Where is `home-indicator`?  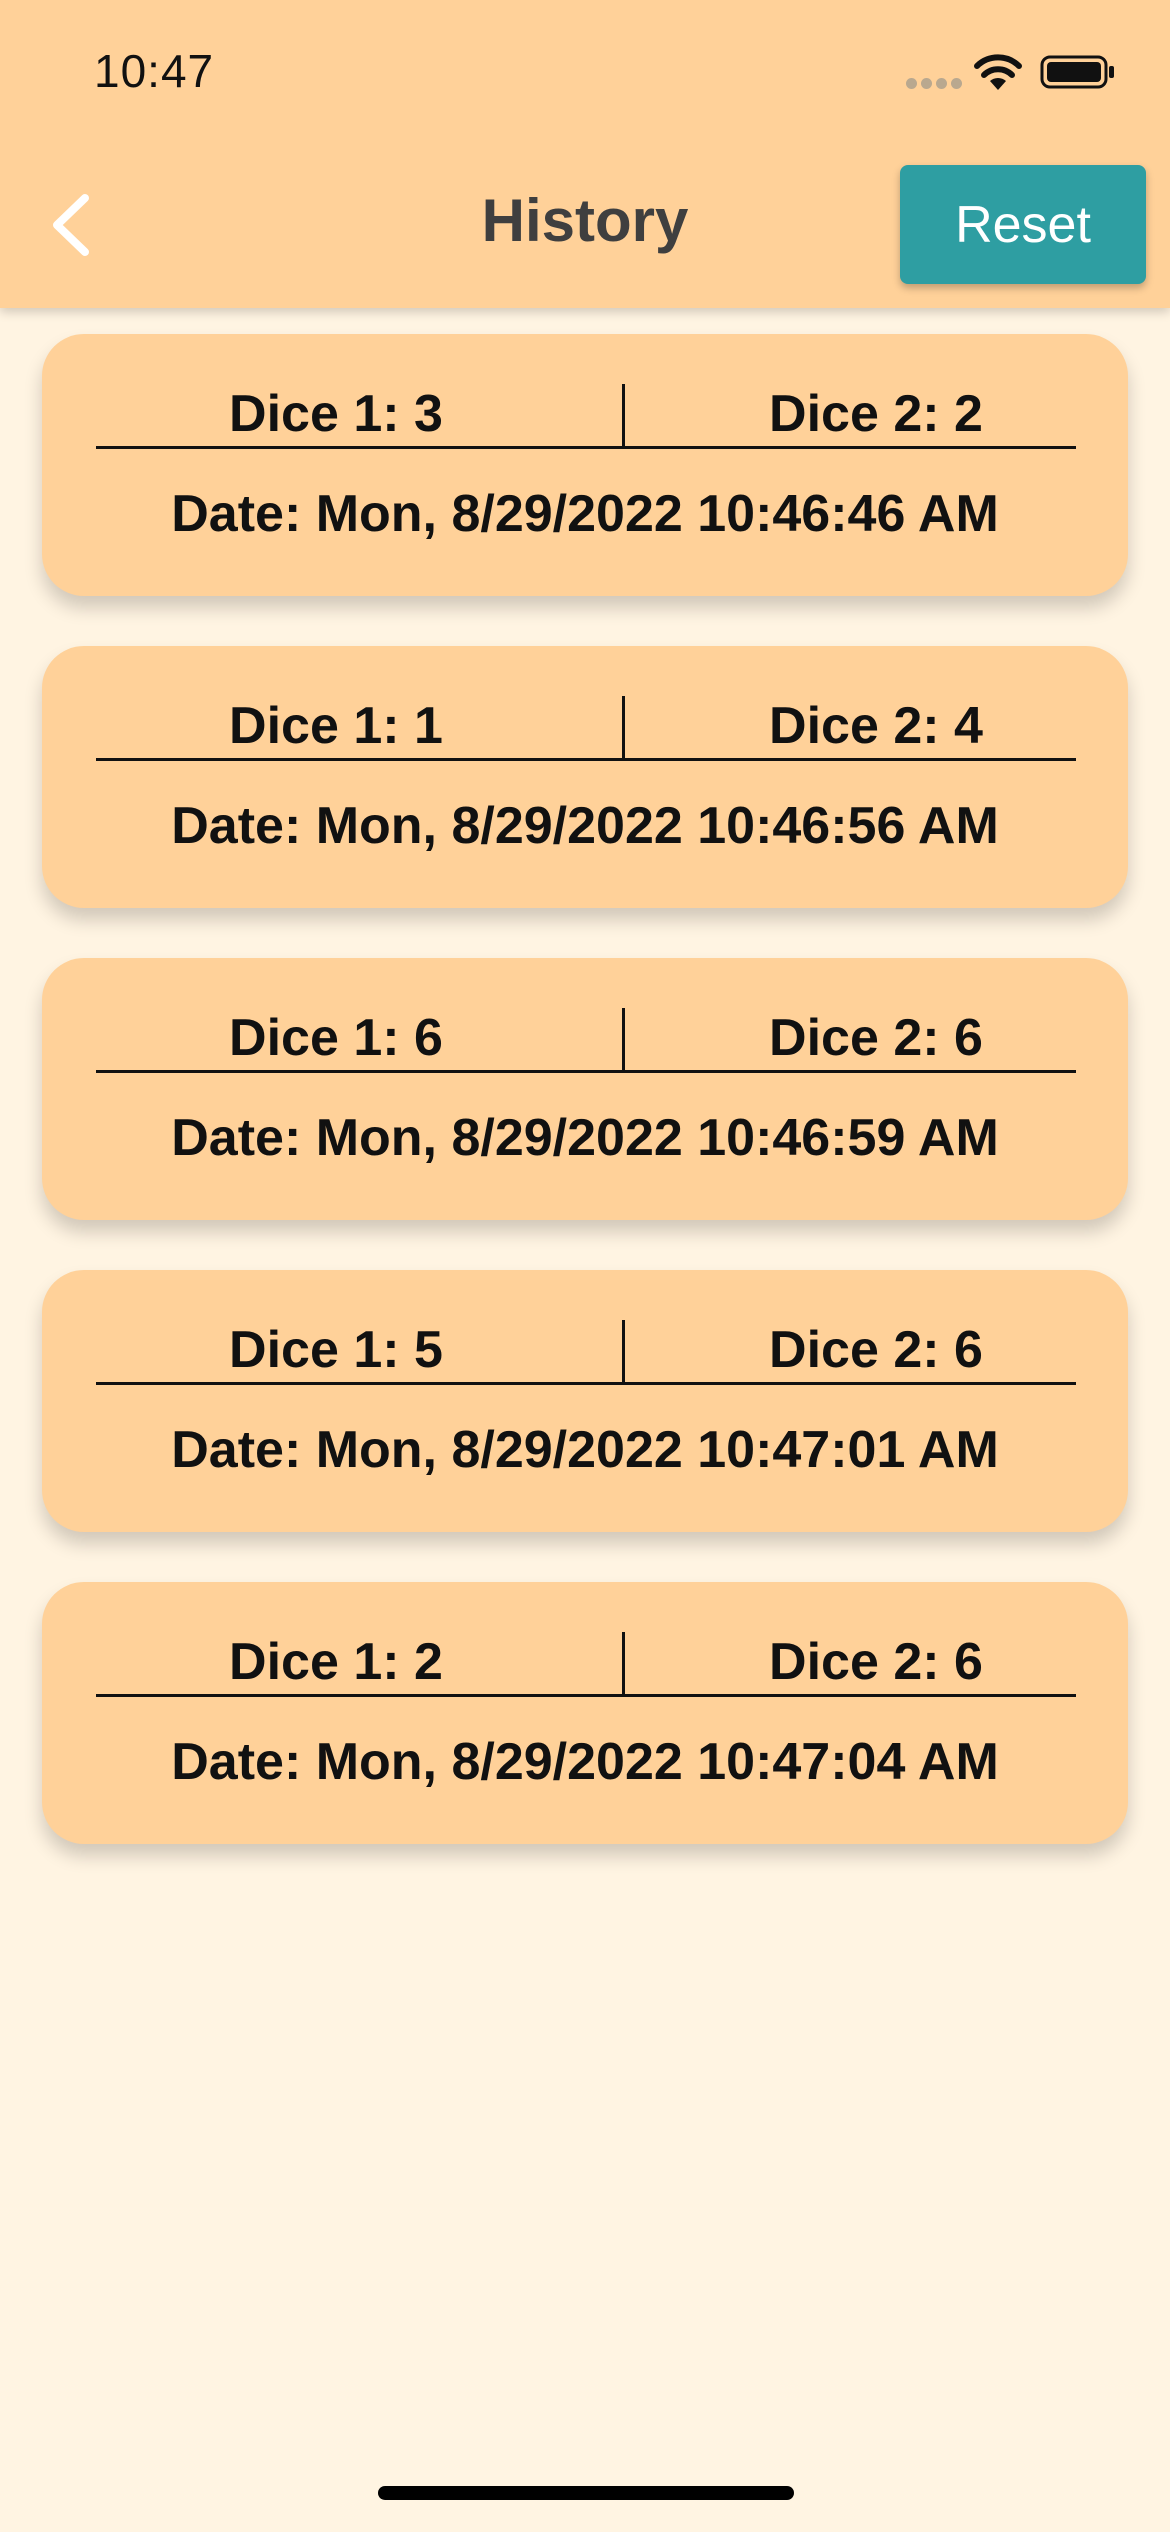
home-indicator is located at coordinates (586, 2493).